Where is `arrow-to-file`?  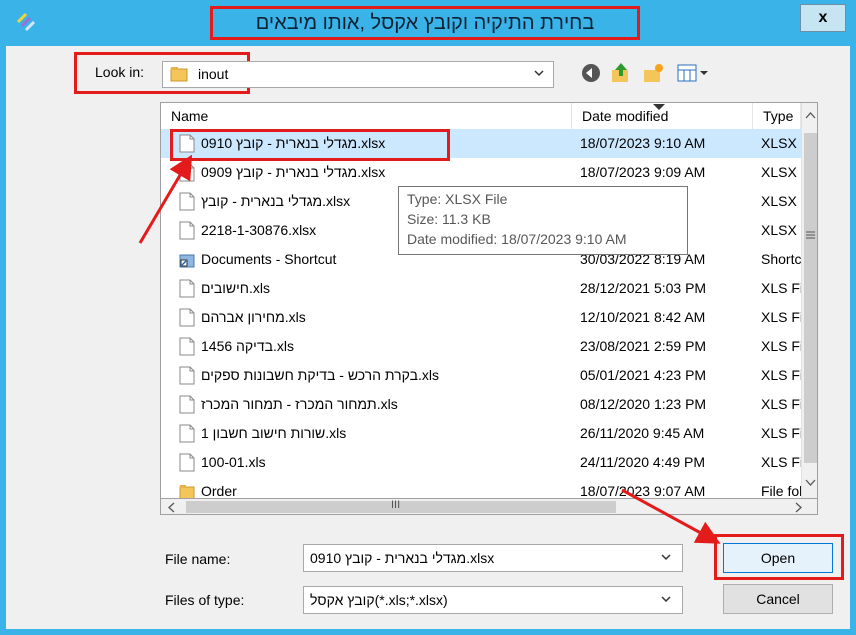 arrow-to-file is located at coordinates (165, 199).